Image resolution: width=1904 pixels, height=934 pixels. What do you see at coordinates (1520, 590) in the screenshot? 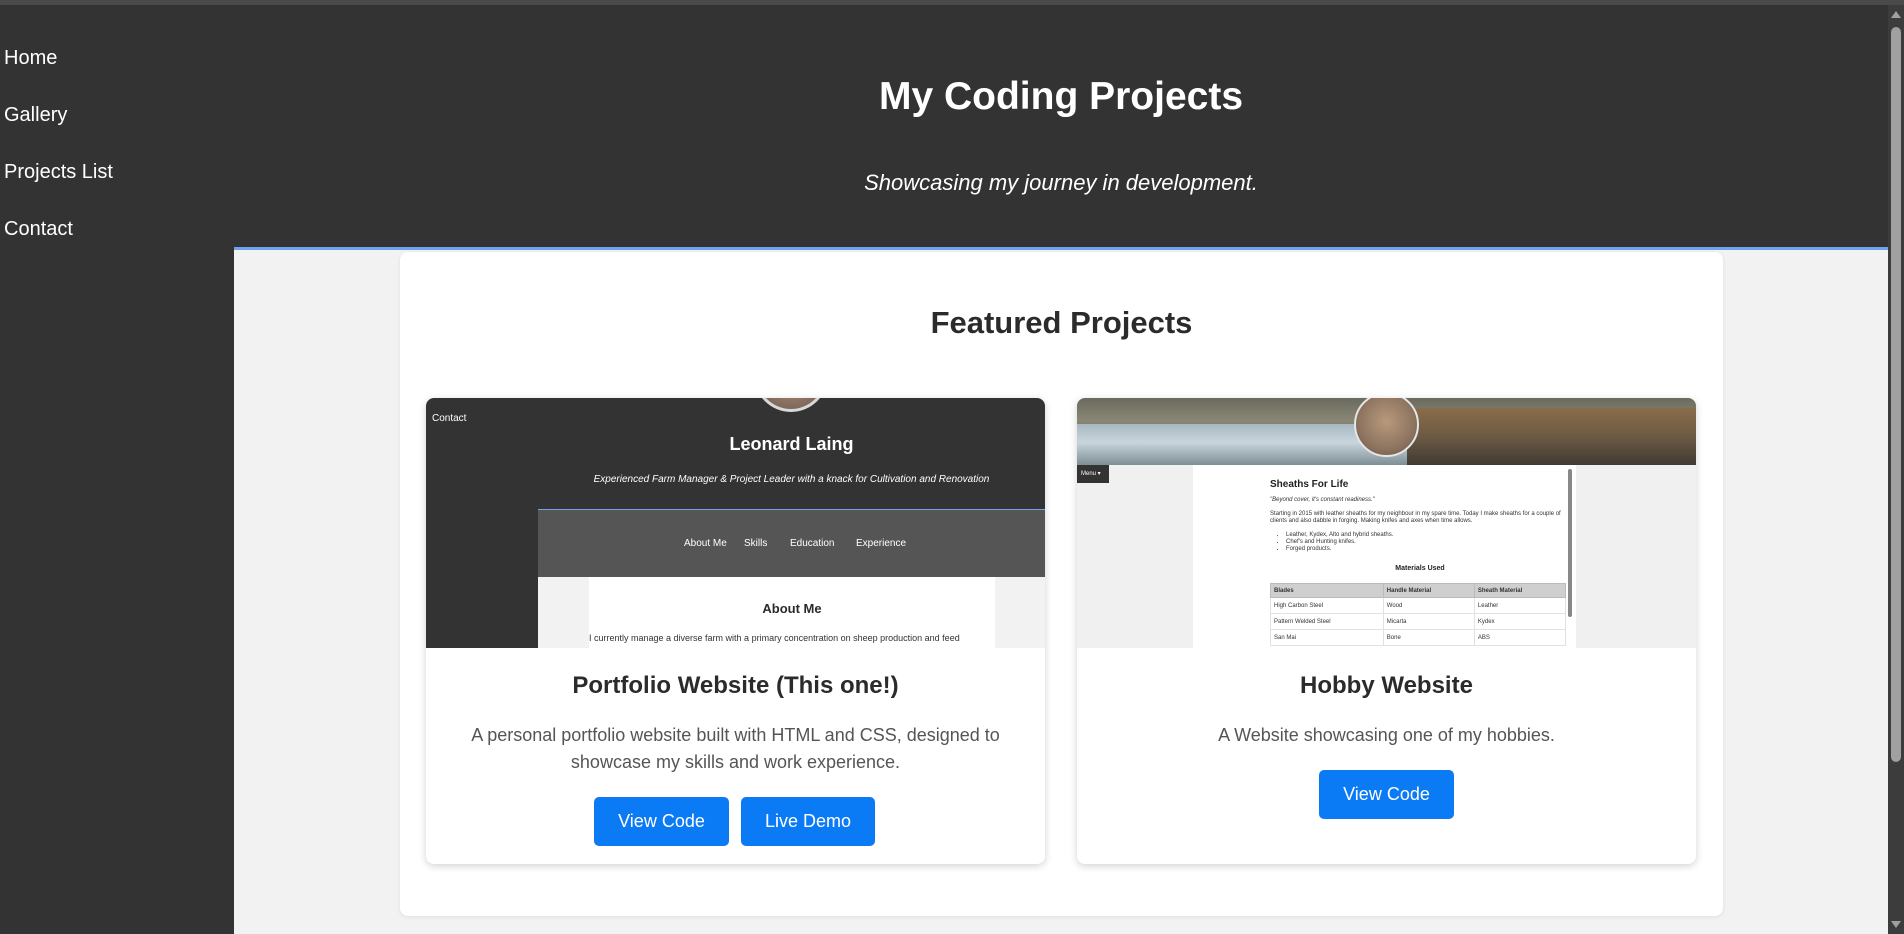
I see `table-header-cell: Sheath Material` at bounding box center [1520, 590].